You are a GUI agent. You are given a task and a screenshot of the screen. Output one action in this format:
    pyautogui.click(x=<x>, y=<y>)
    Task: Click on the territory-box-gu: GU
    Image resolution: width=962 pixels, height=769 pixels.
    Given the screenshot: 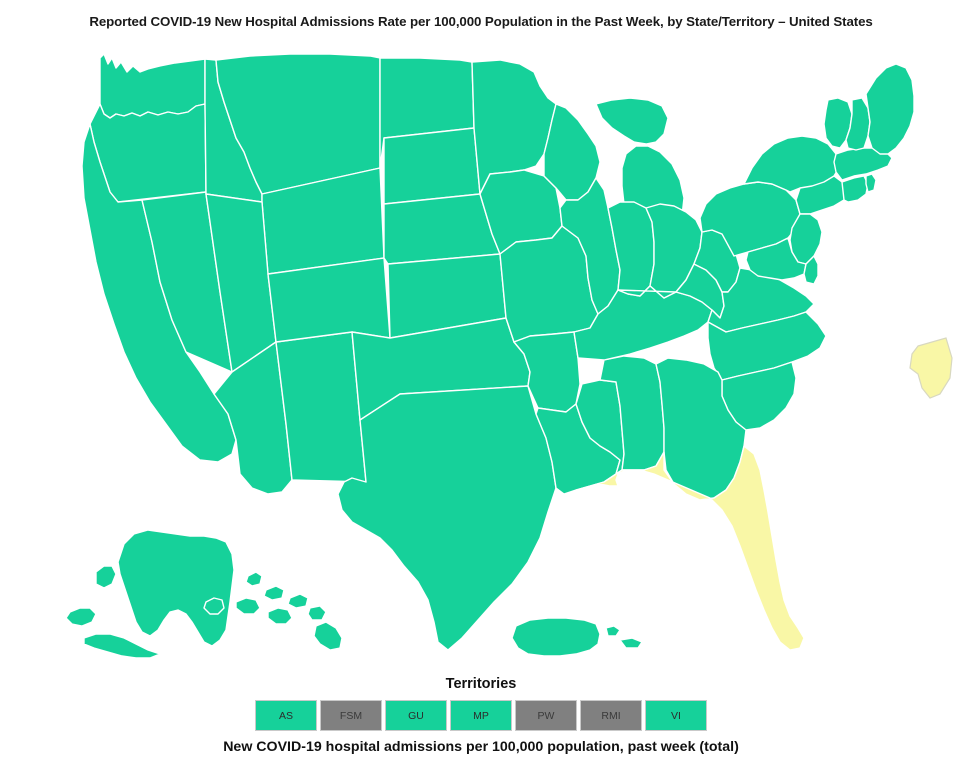 What is the action you would take?
    pyautogui.click(x=416, y=715)
    